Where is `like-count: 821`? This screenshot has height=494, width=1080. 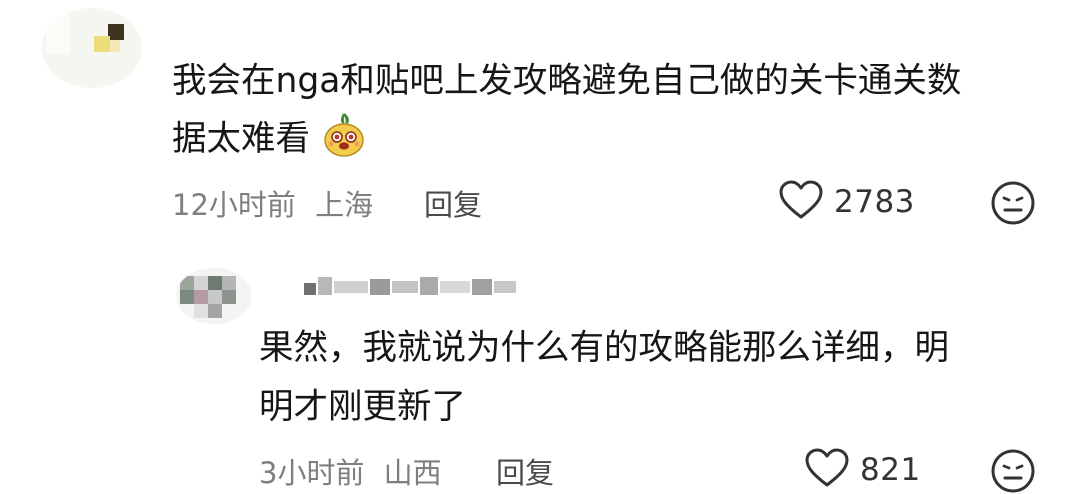
like-count: 821 is located at coordinates (890, 470).